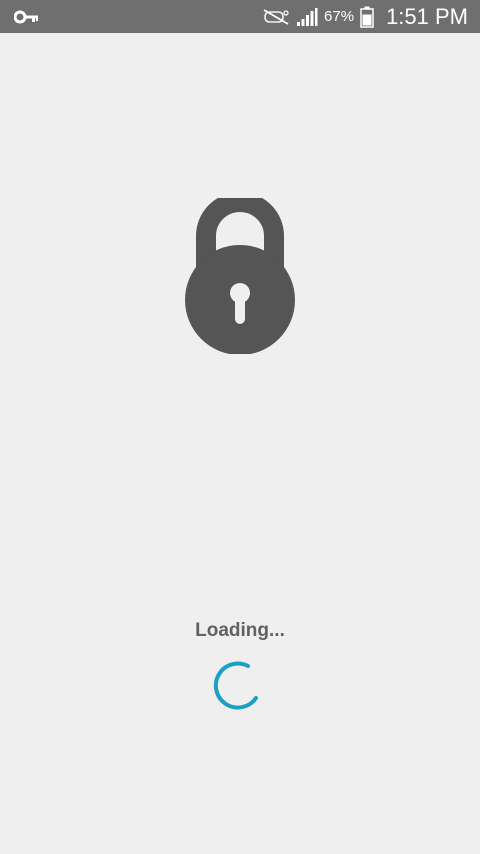  I want to click on lock-icon, so click(240, 276).